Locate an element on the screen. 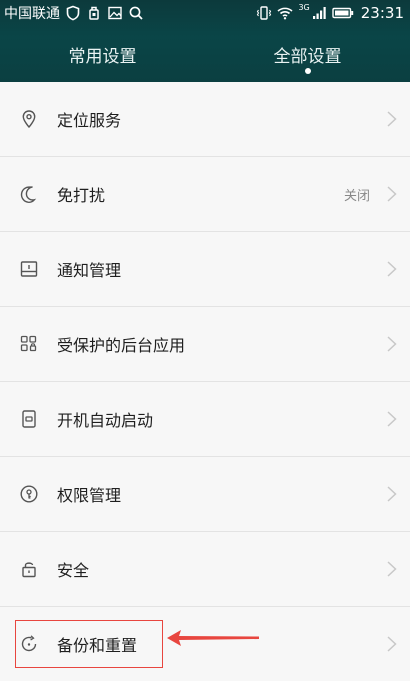 Image resolution: width=410 pixels, height=681 pixels. annotation-arrow-icon is located at coordinates (213, 638).